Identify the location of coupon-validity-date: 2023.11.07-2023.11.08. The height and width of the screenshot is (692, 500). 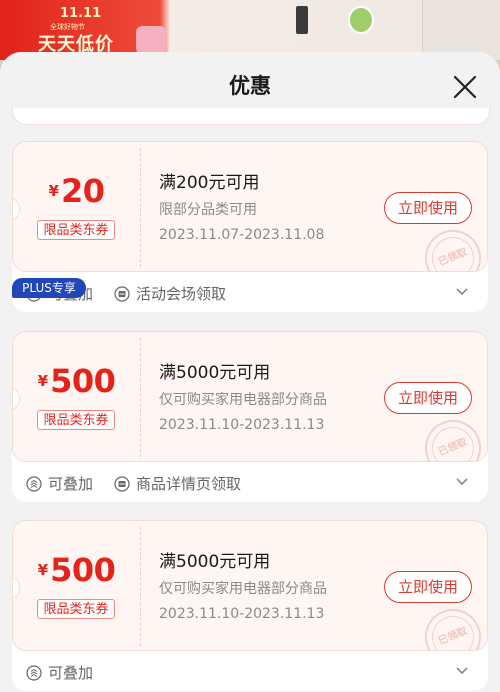
(242, 235).